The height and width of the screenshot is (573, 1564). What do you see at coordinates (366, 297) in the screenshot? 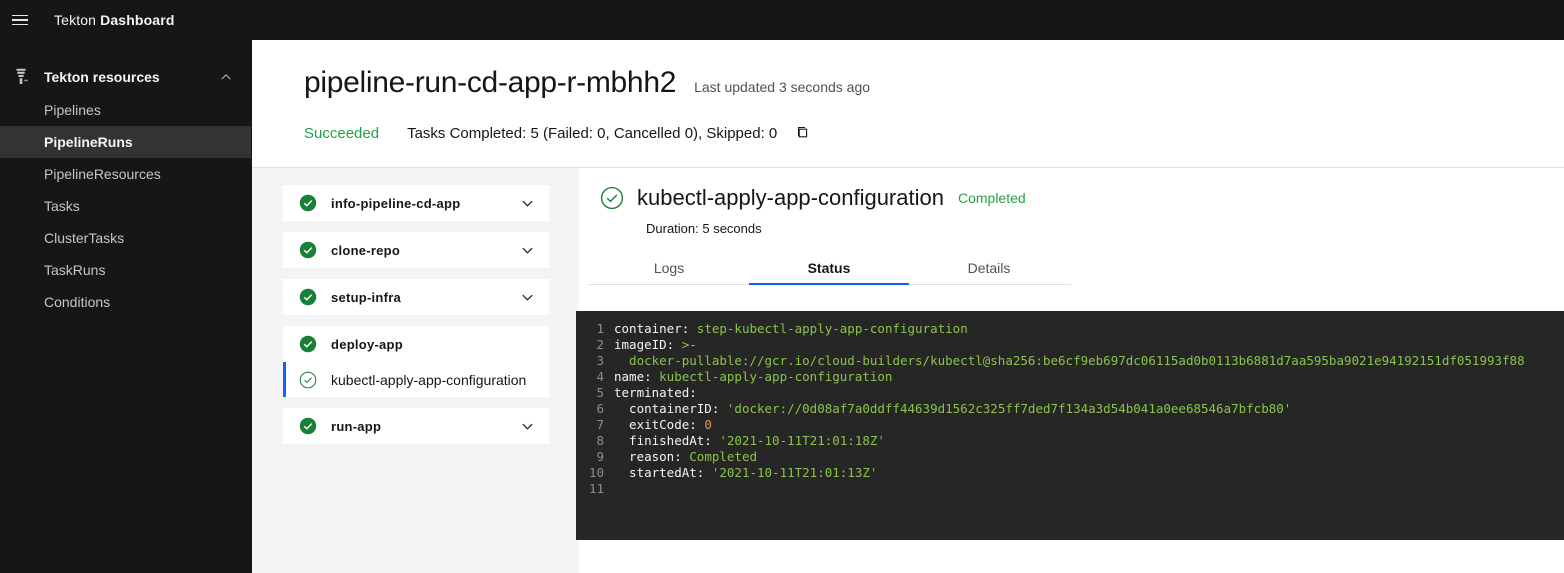
I see `task-name: setup-infra` at bounding box center [366, 297].